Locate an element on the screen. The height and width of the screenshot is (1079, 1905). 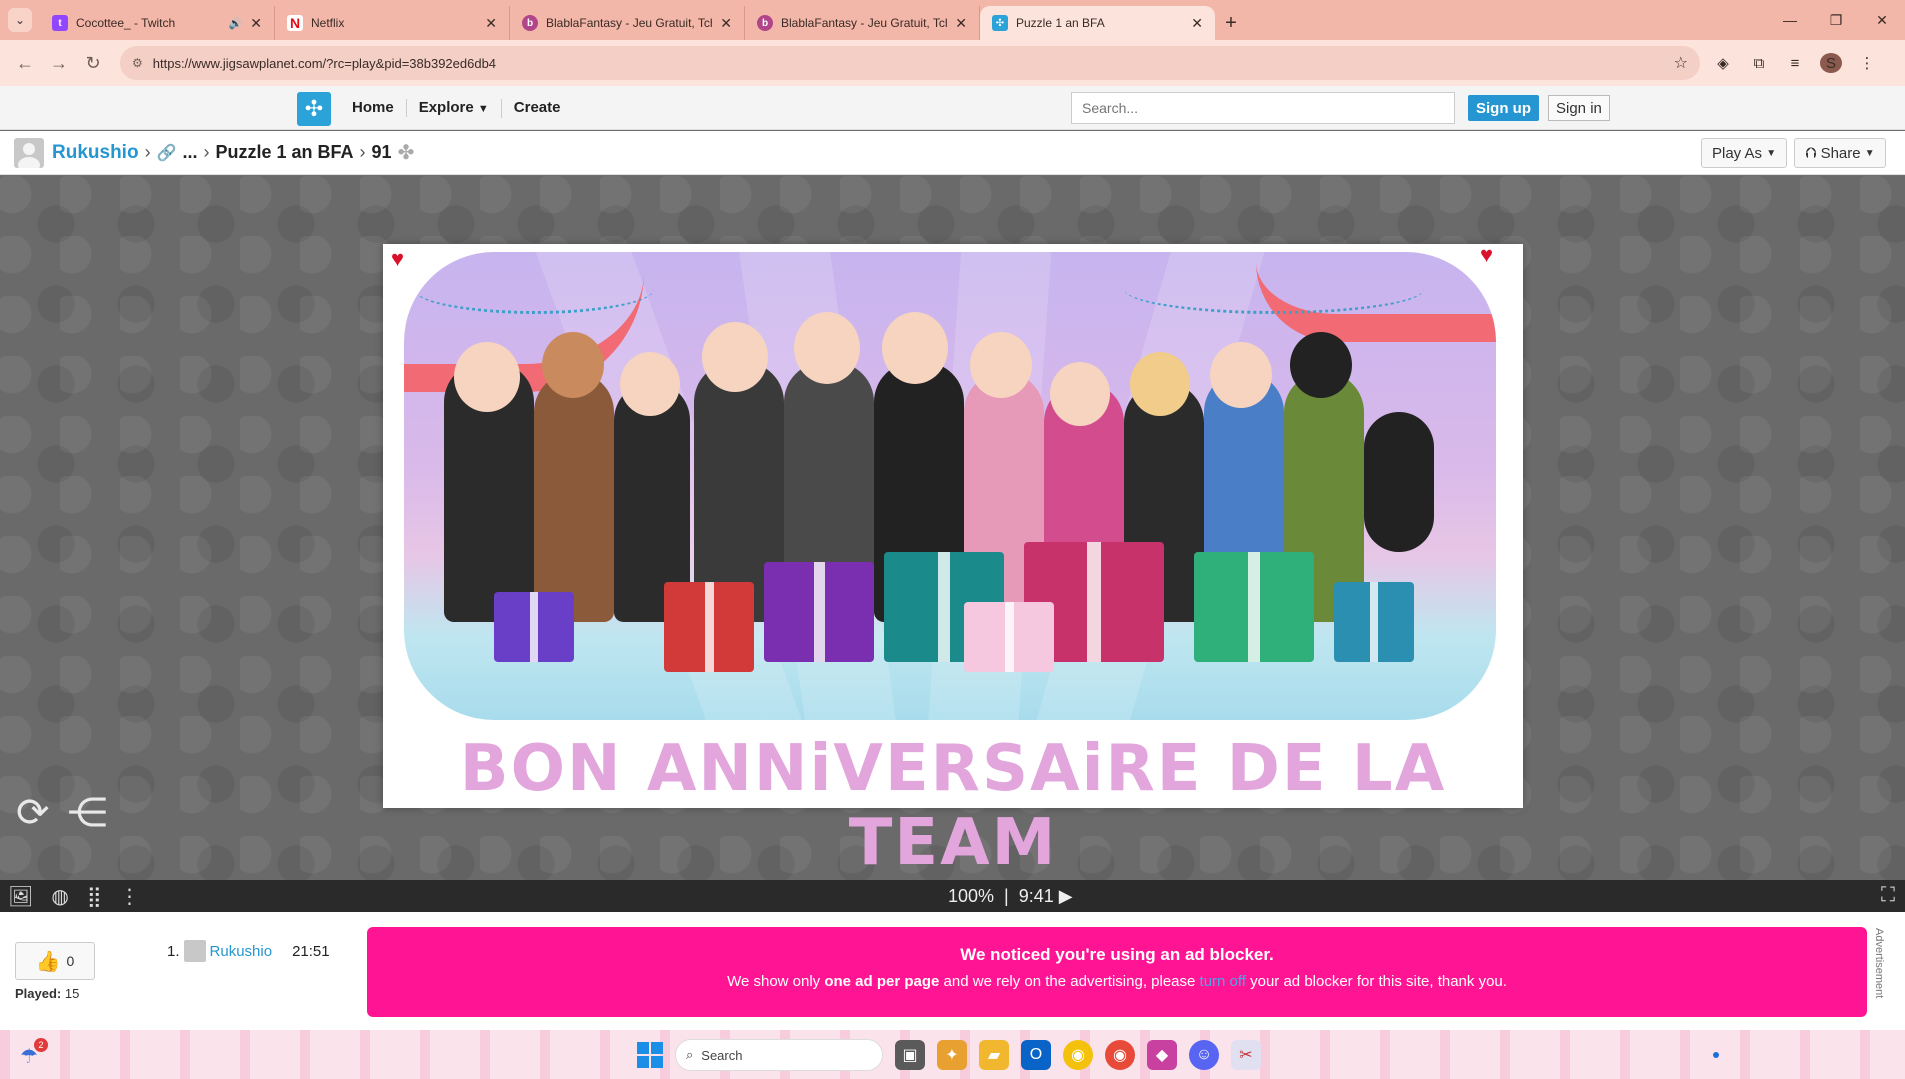
more-options-icon: ⋮ is located at coordinates (130, 896).